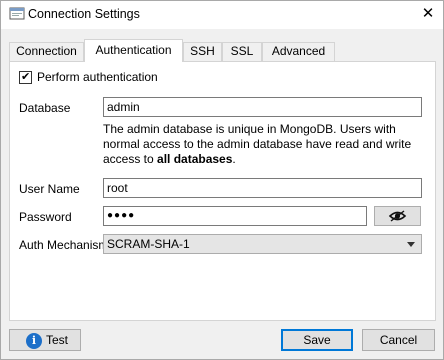  Describe the element at coordinates (235, 216) in the screenshot. I see `password-input: ●●●●` at that location.